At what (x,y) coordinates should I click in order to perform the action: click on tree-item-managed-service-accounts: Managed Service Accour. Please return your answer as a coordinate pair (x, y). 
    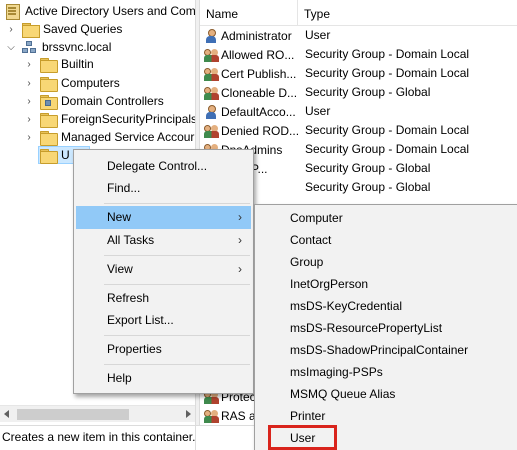
    Looking at the image, I should click on (117, 137).